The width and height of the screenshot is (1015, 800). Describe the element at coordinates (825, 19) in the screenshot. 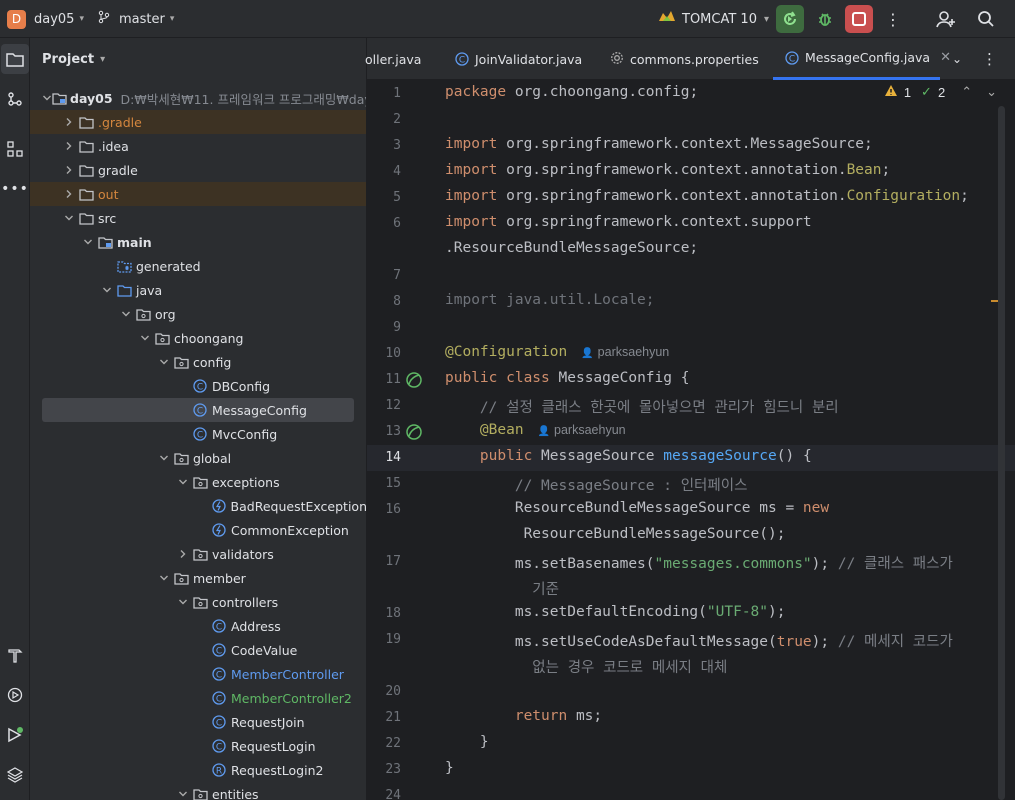

I see `debug-button` at that location.